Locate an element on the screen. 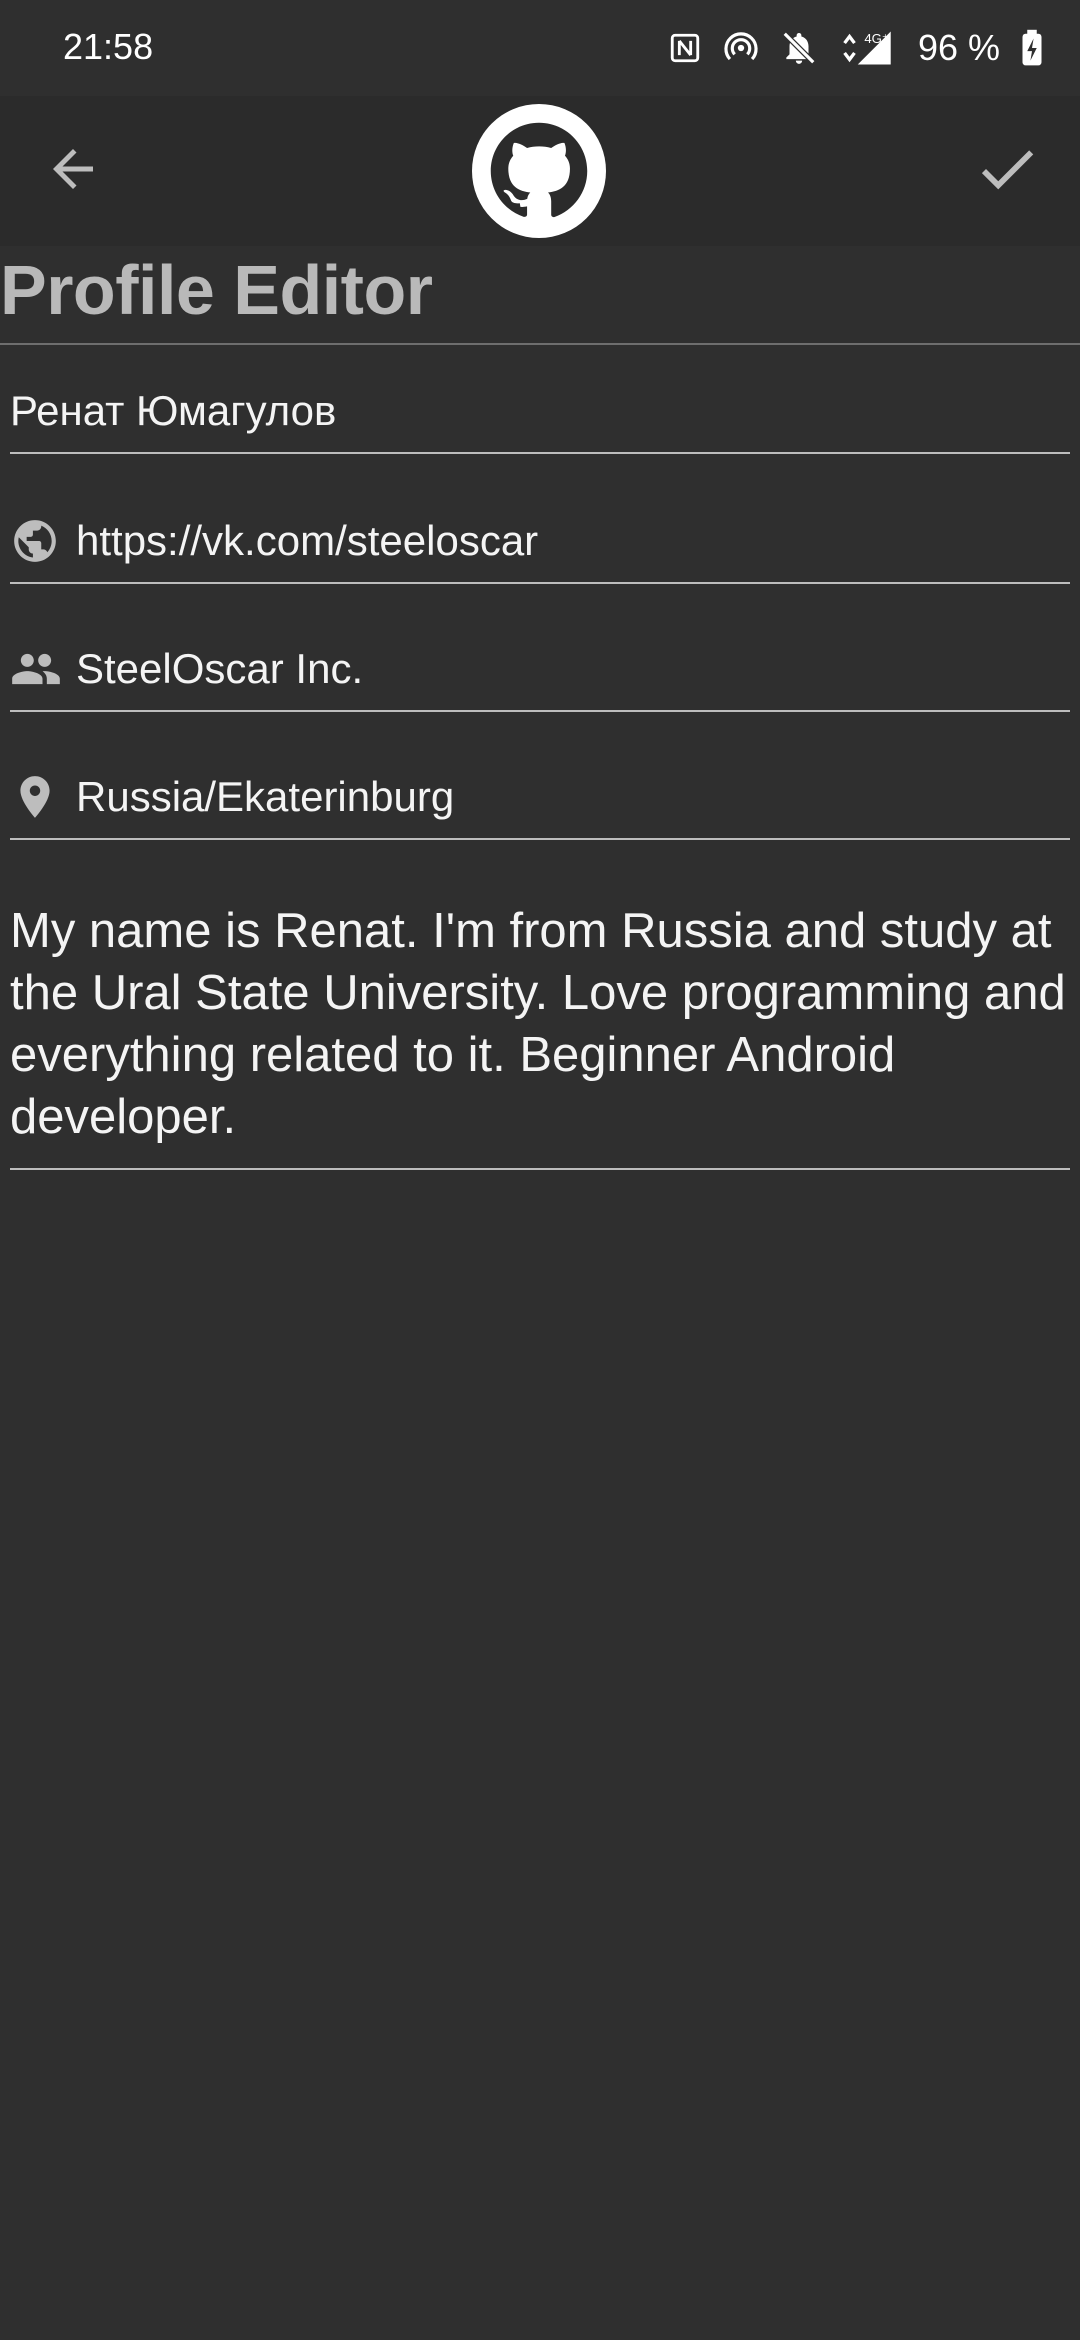 This screenshot has width=1080, height=2340. network-type: 4G⁺ is located at coordinates (876, 38).